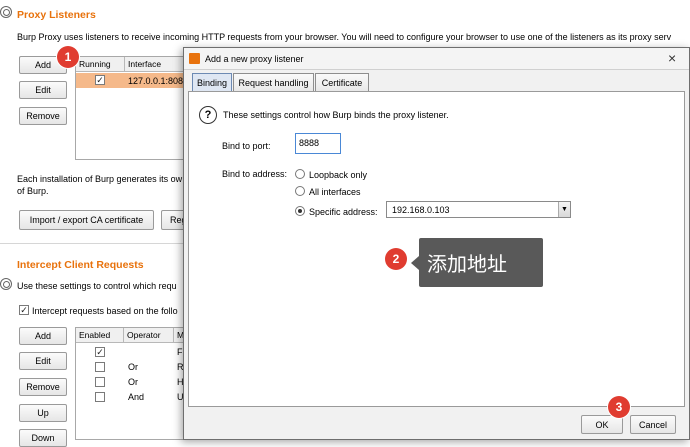  What do you see at coordinates (335, 192) in the screenshot?
I see `all-interfaces-label: All interfaces` at bounding box center [335, 192].